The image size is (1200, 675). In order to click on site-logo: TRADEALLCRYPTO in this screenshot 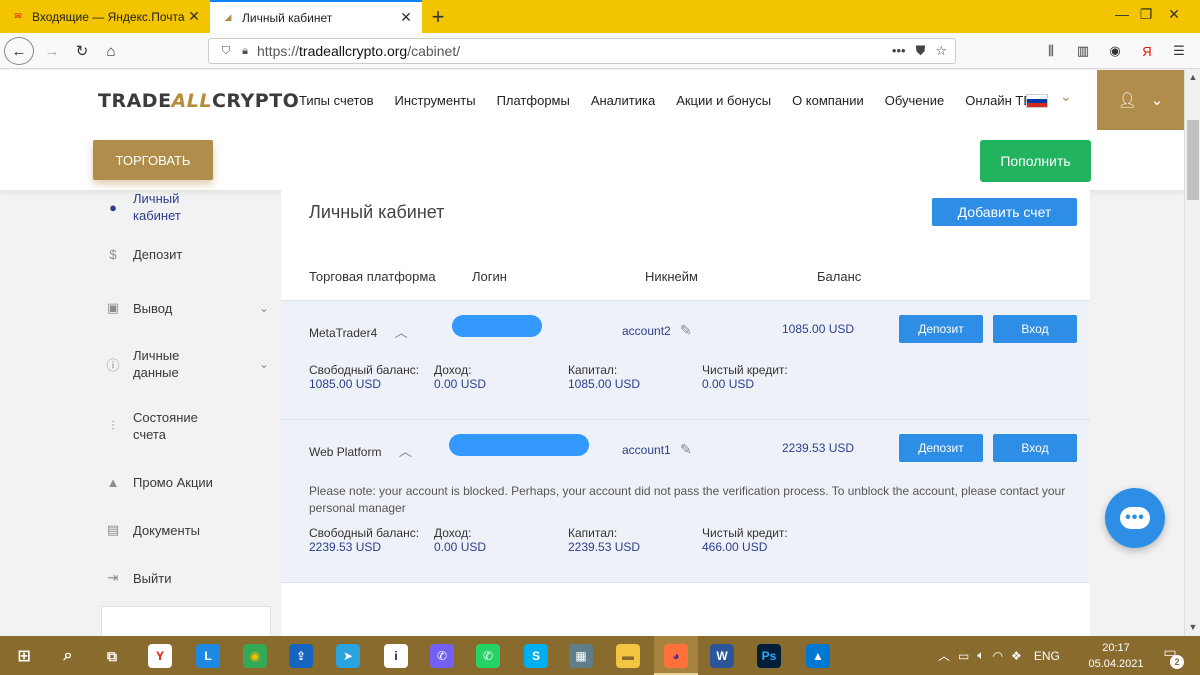, I will do `click(198, 101)`.